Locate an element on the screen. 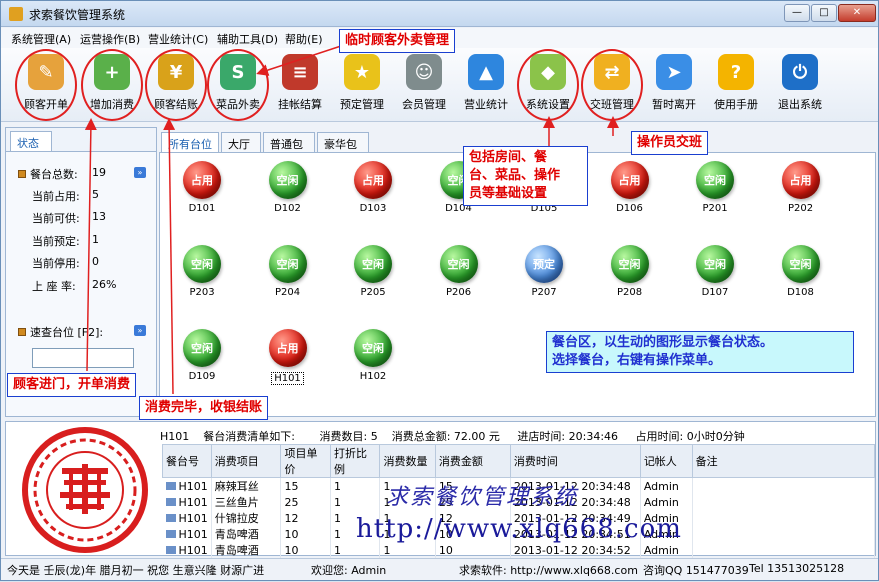 The image size is (879, 582). toolbar-button-label: 顾客开单 is located at coordinates (46, 104).